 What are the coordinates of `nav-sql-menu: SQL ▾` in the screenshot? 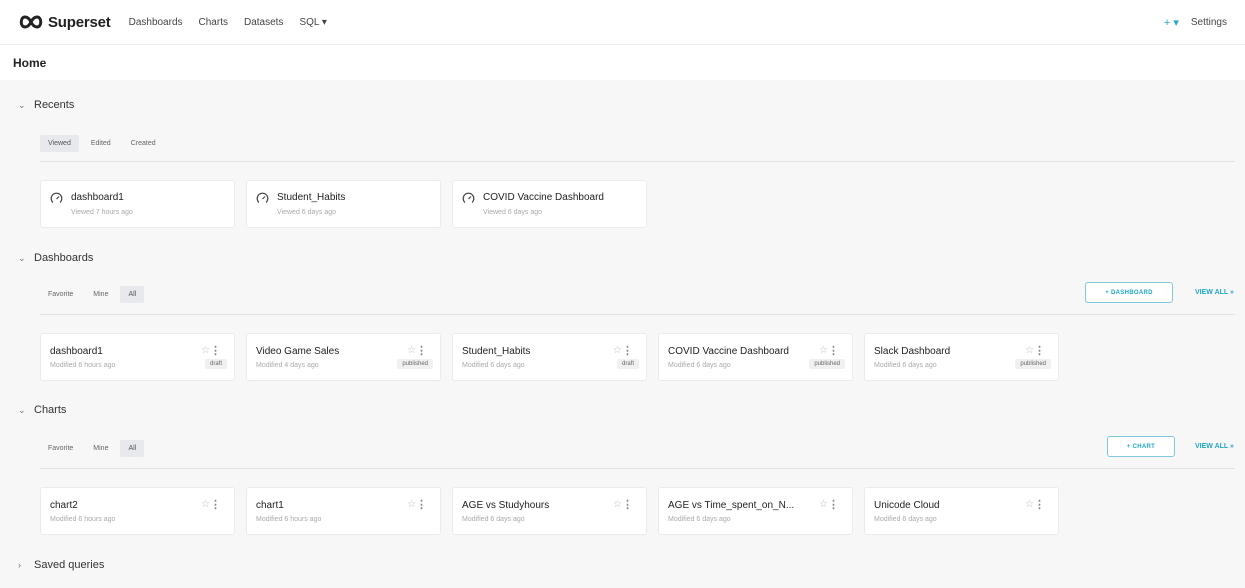 It's located at (312, 22).